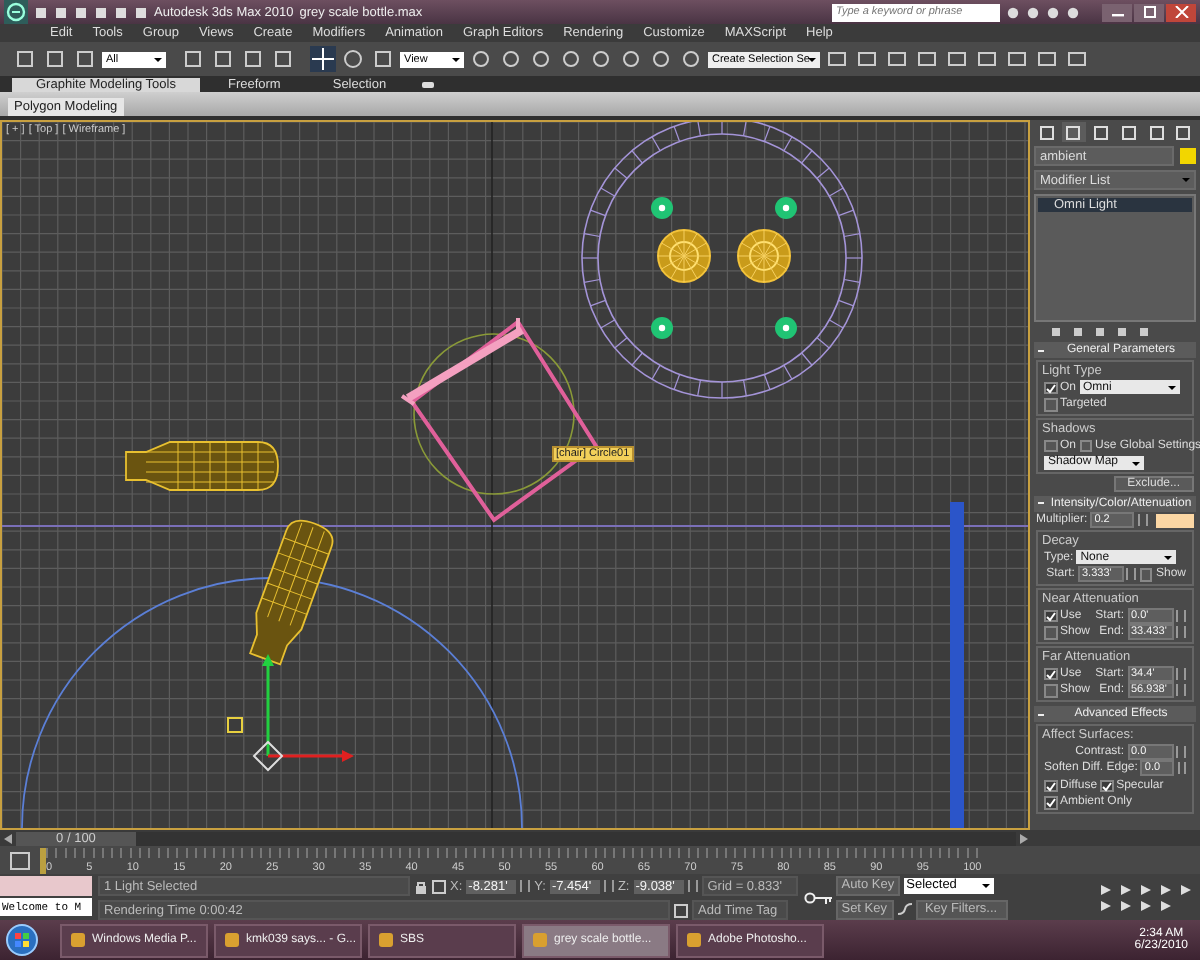  Describe the element at coordinates (904, 909) in the screenshot. I see `key-tangent-icon` at that location.